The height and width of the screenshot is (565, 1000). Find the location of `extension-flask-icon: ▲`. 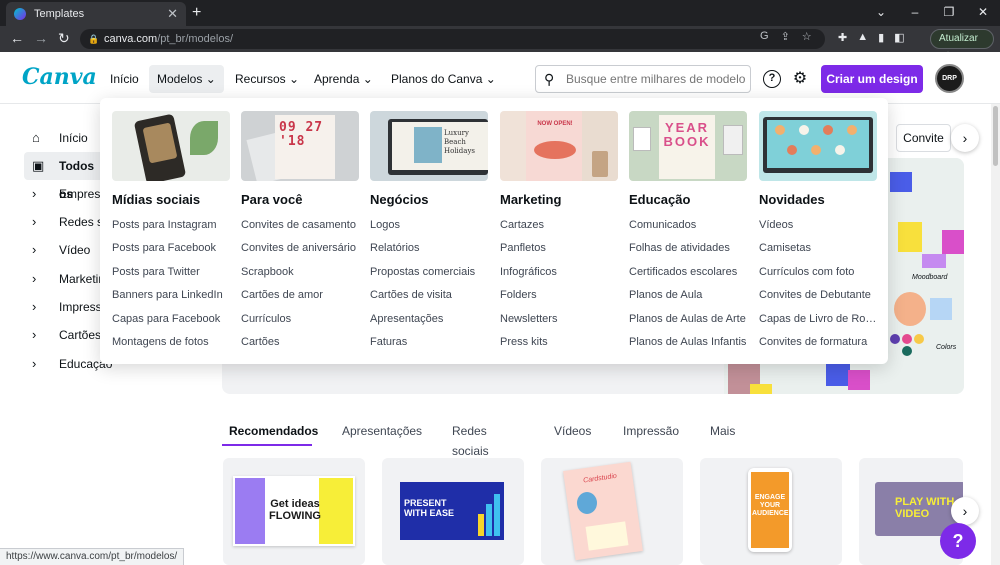

extension-flask-icon: ▲ is located at coordinates (862, 37).